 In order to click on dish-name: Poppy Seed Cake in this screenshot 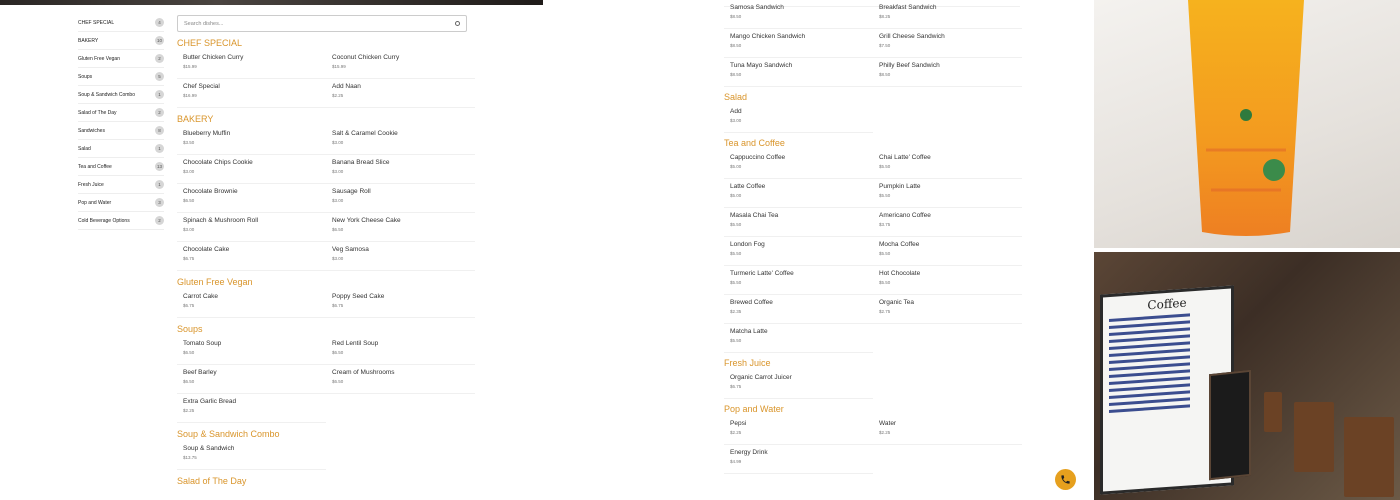, I will do `click(358, 296)`.